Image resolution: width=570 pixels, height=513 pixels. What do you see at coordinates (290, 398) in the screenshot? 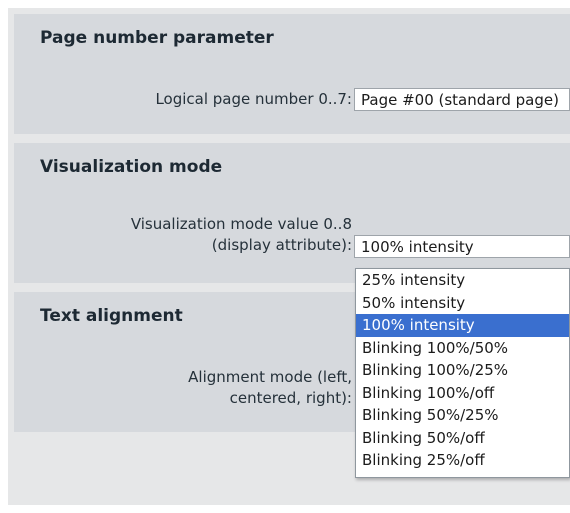
I see `alignment-mode-label-line2: centered, right):` at bounding box center [290, 398].